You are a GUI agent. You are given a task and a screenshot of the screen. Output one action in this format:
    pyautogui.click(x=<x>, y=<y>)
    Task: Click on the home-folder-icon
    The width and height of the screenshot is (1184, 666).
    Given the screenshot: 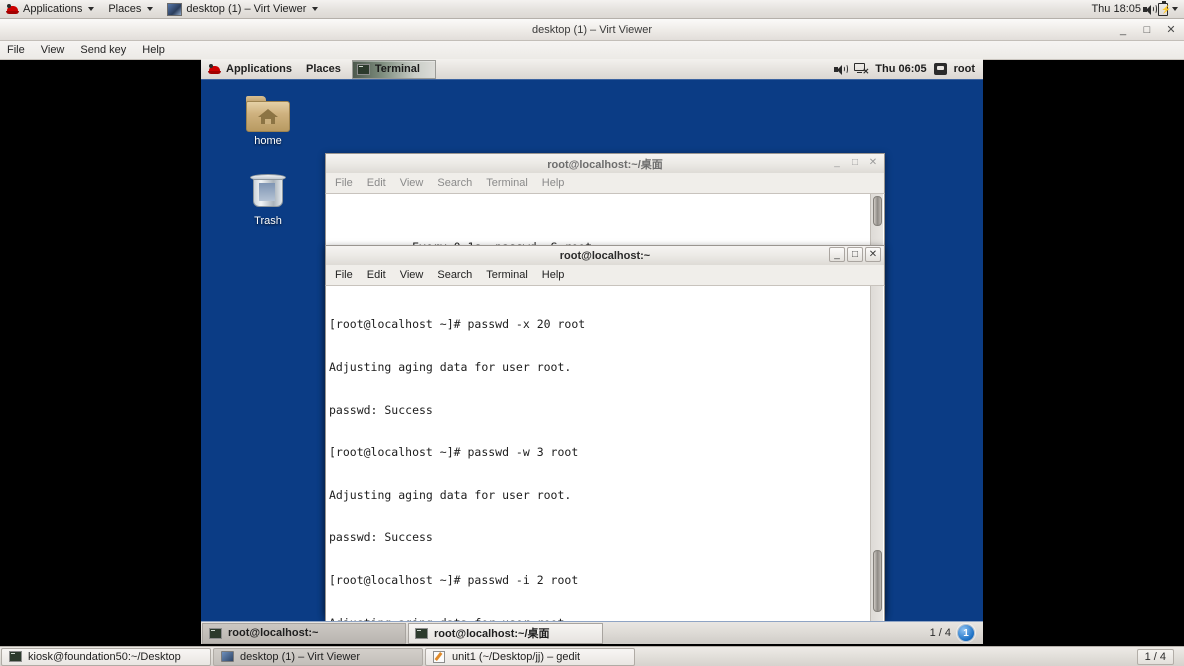 What is the action you would take?
    pyautogui.click(x=268, y=114)
    